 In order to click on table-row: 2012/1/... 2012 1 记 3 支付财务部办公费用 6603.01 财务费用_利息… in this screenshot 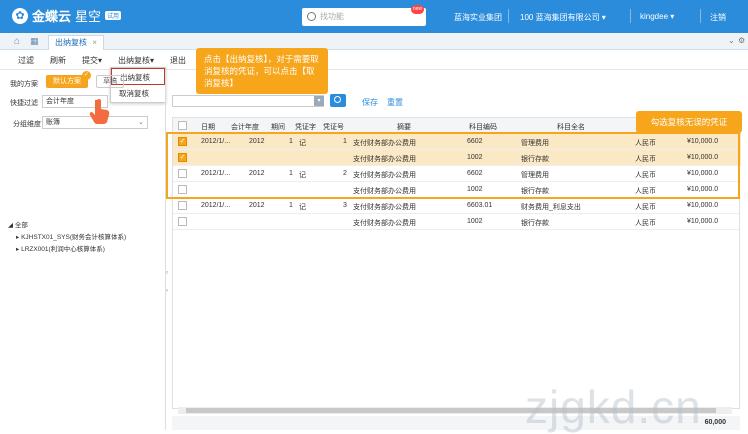, I will do `click(457, 206)`.